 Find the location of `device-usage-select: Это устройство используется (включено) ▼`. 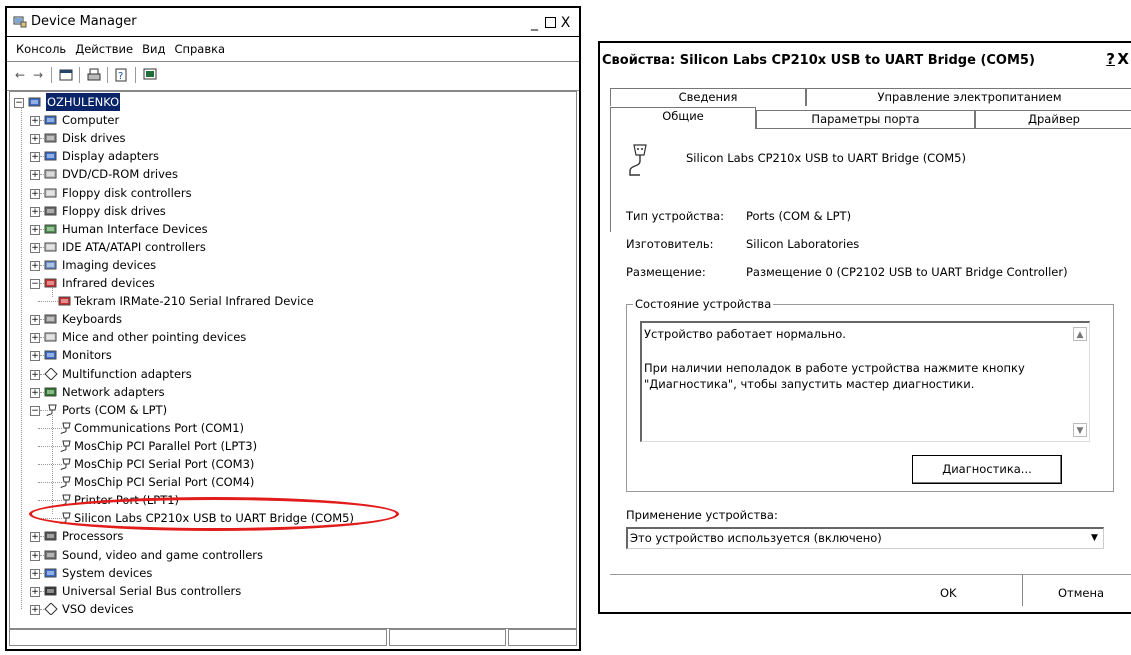

device-usage-select: Это устройство используется (включено) ▼ is located at coordinates (865, 538).